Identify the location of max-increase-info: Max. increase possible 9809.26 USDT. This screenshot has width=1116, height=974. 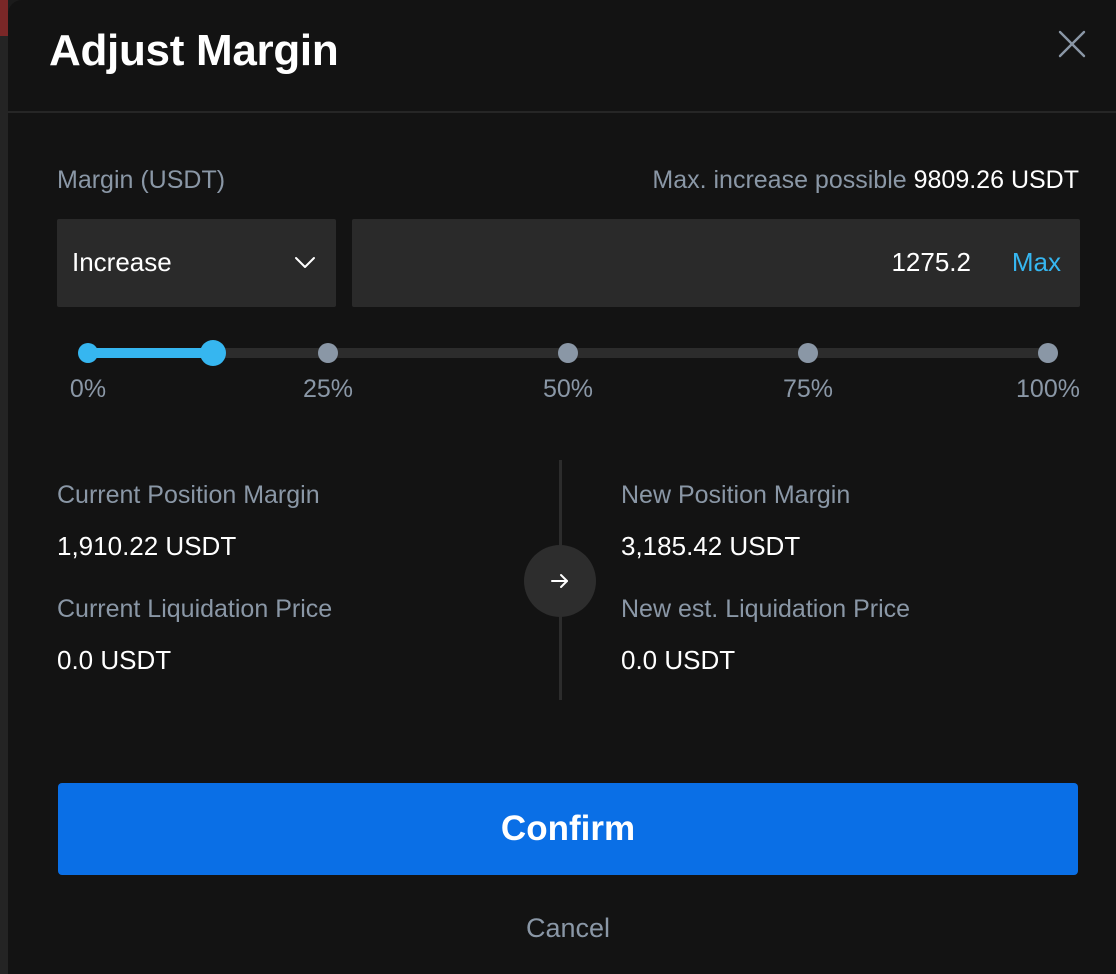
(865, 180).